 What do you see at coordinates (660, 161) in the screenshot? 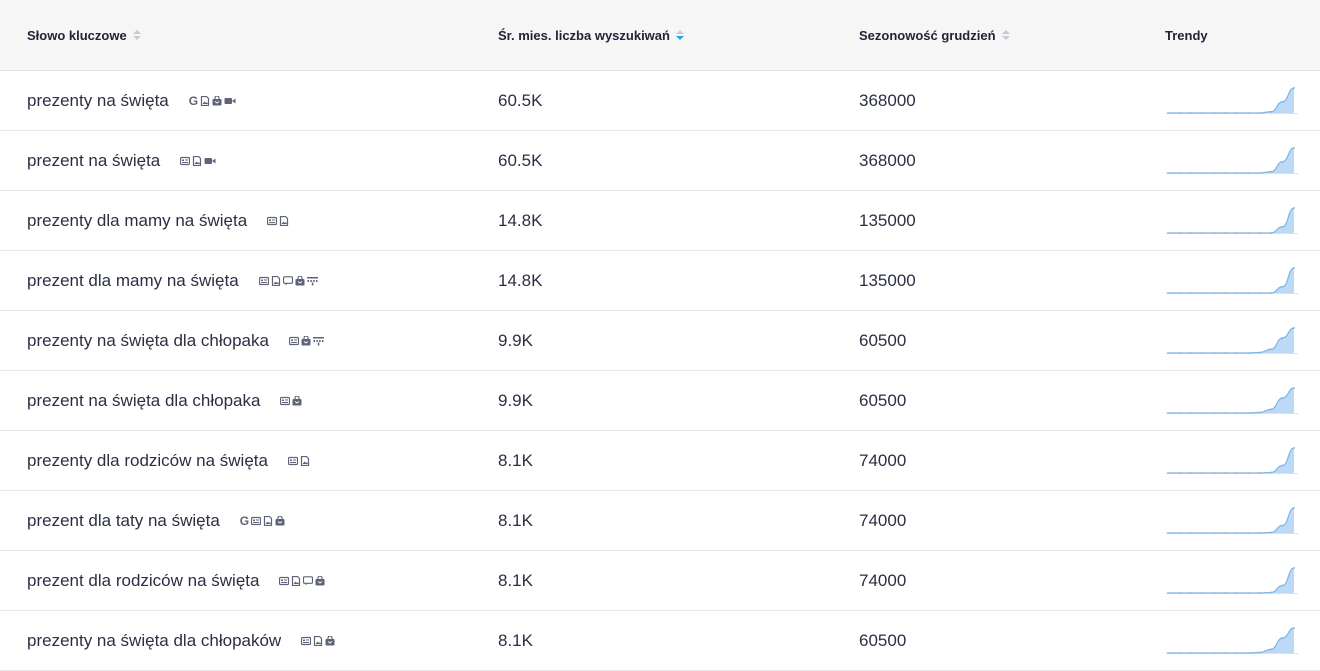
I see `table-row: prezent na święta 60.5K 368000` at bounding box center [660, 161].